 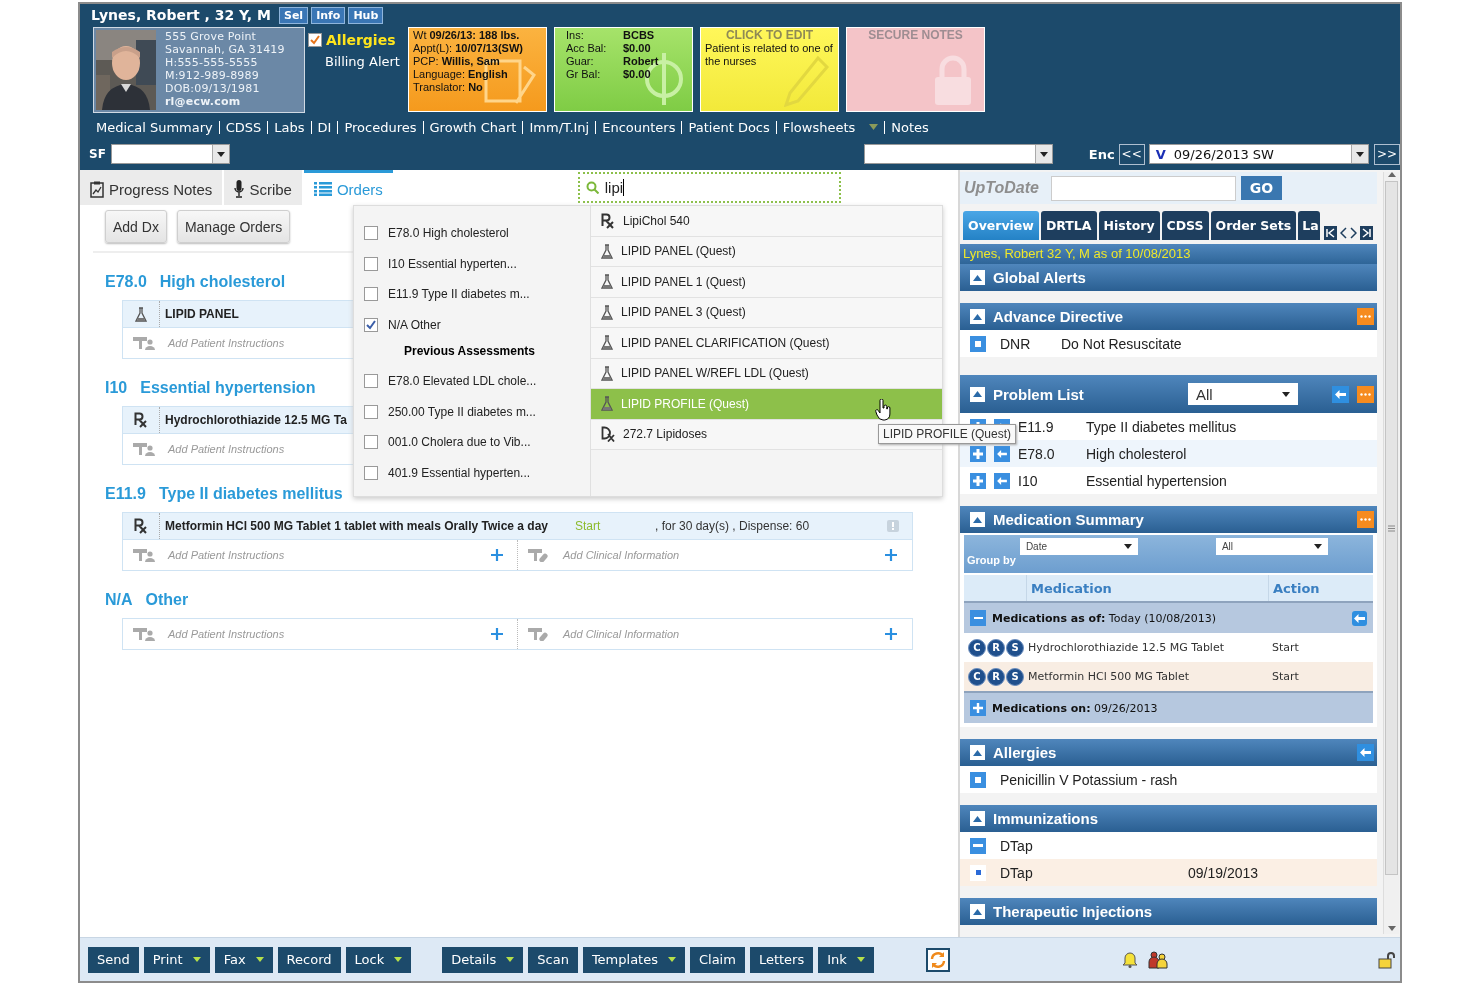 I want to click on problem-name: Type II diabetes mellitus, so click(x=1161, y=426).